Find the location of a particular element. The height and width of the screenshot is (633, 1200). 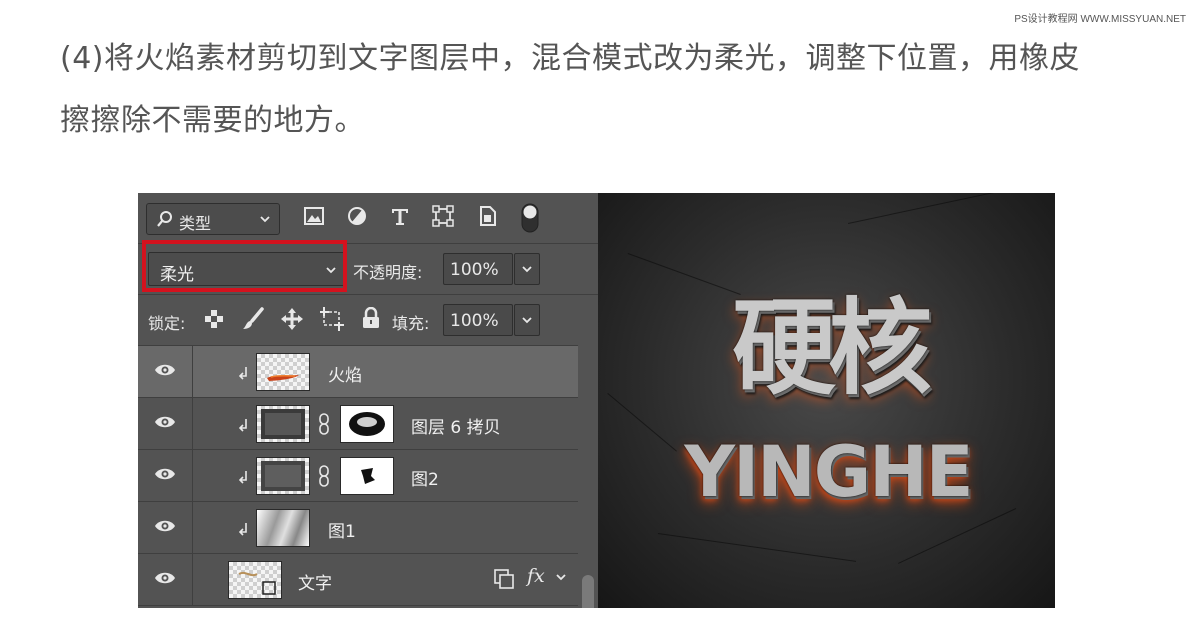

lock-transparent-pixels-icon is located at coordinates (214, 321).